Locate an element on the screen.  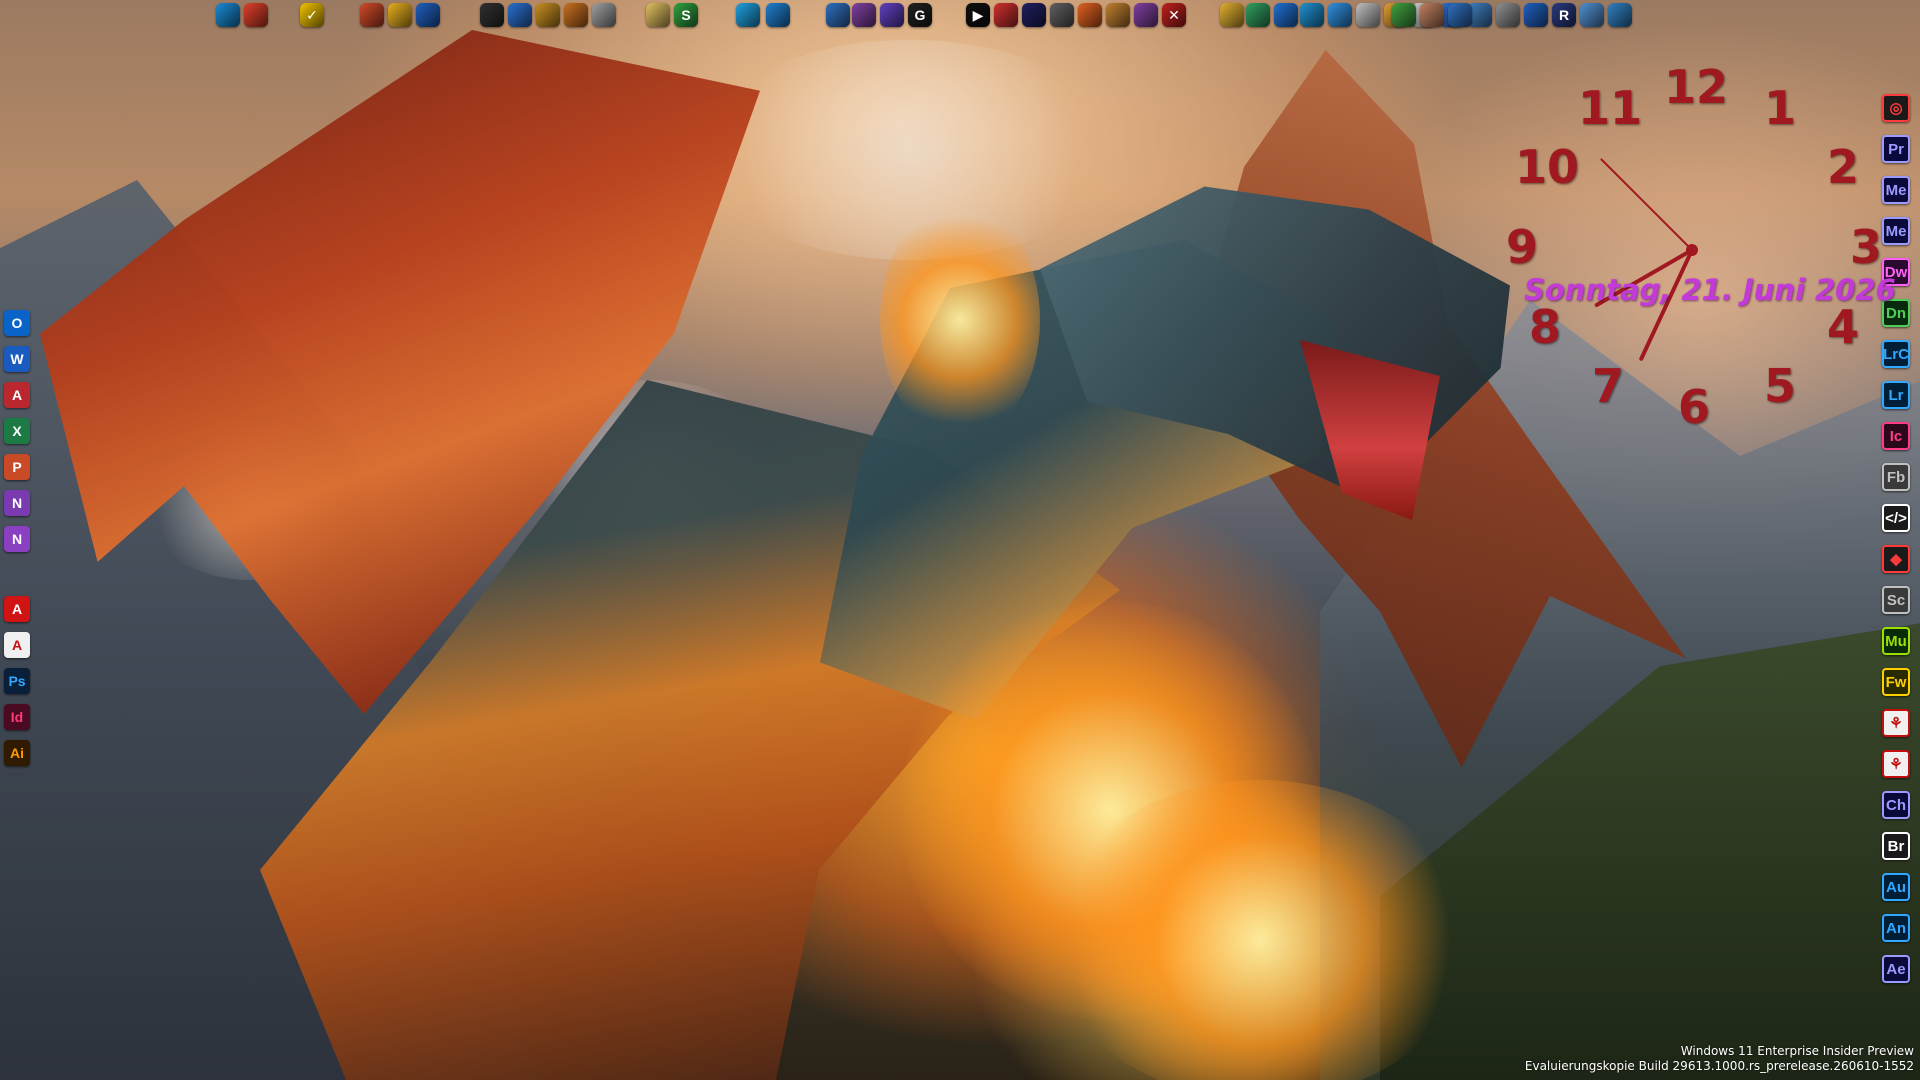
app-icon-16: G is located at coordinates (920, 15).